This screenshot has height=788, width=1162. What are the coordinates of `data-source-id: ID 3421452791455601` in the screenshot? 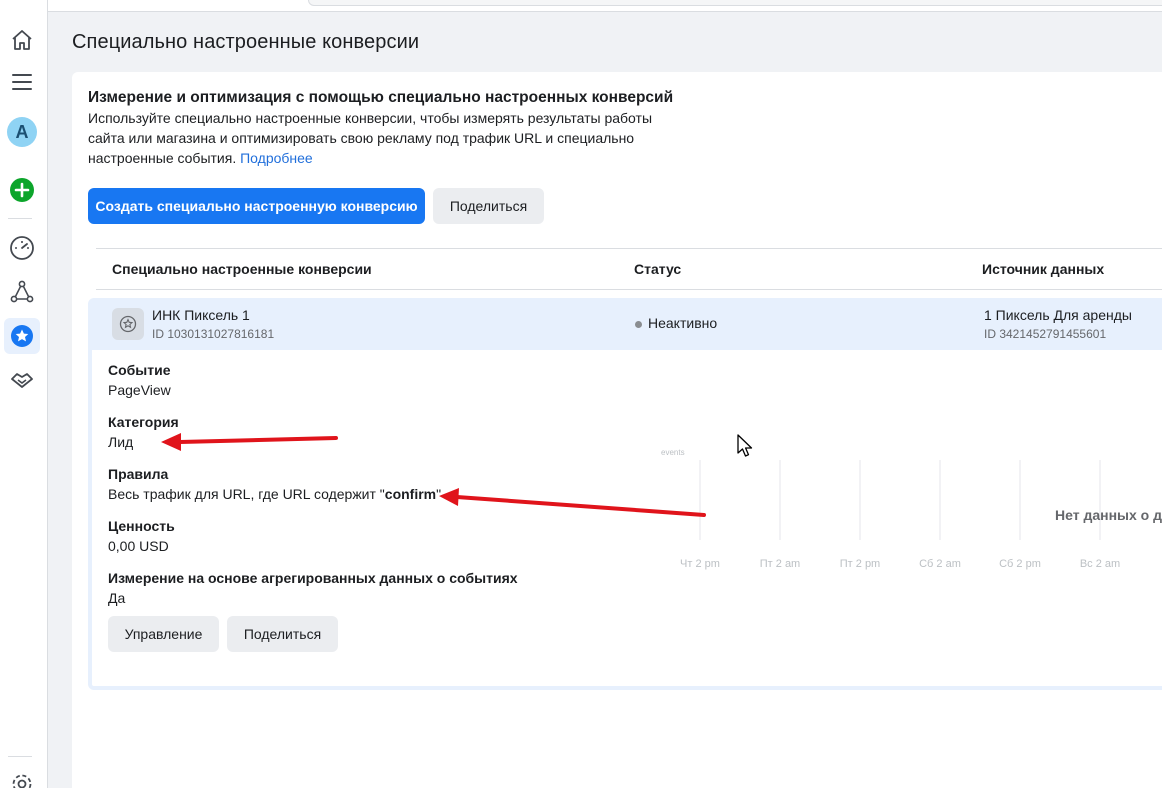 It's located at (1045, 334).